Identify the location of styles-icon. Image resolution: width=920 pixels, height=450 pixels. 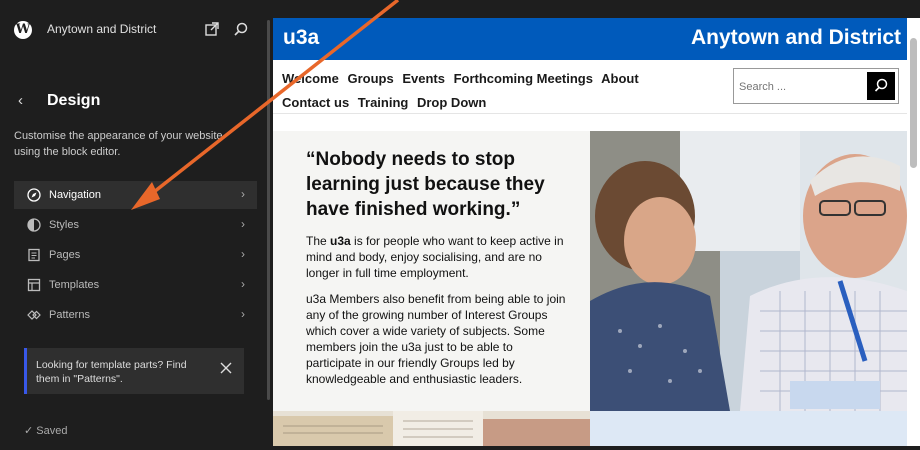
(34, 225).